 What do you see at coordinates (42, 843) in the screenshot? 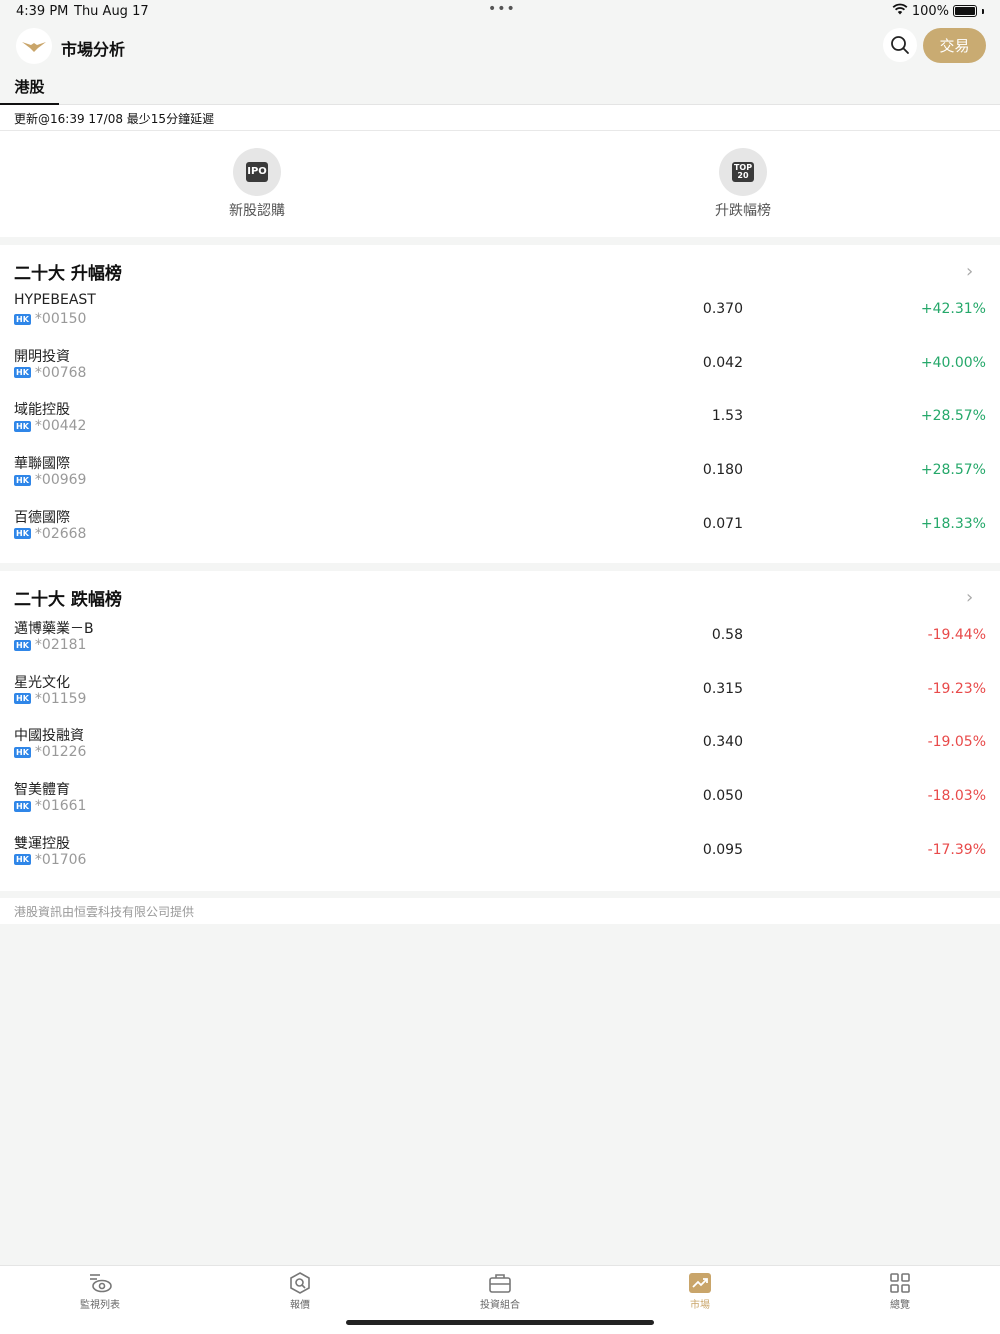
I see `stock-name: 雙運控股` at bounding box center [42, 843].